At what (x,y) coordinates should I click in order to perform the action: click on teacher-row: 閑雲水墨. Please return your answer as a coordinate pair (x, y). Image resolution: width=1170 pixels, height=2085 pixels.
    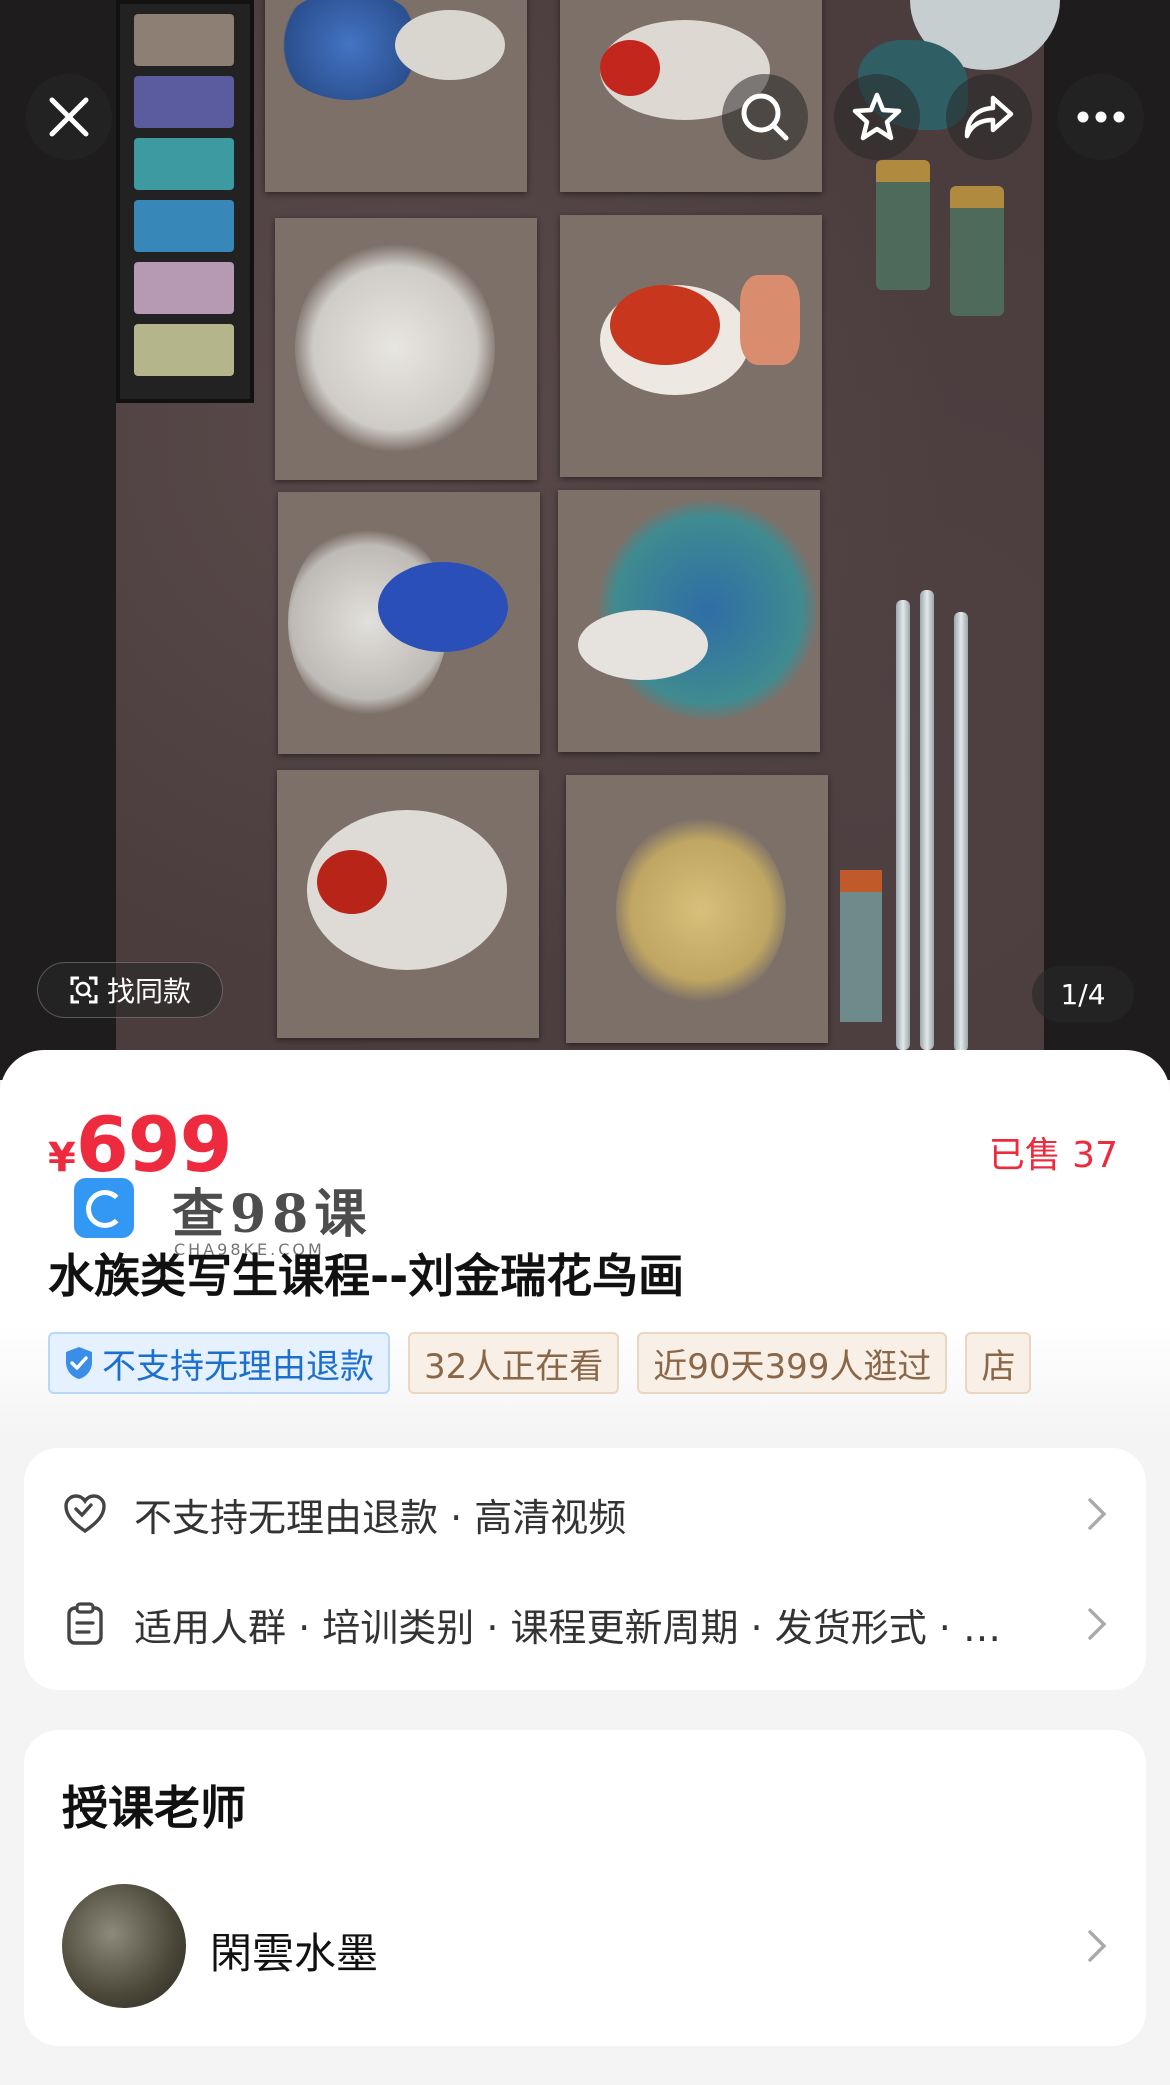
    Looking at the image, I should click on (585, 1945).